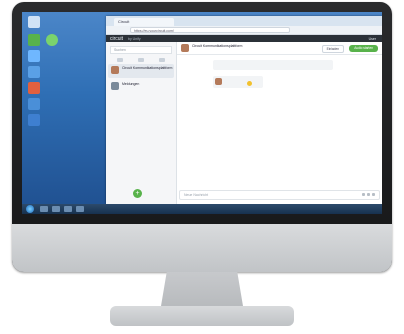 The image size is (404, 334). Describe the element at coordinates (363, 194) in the screenshot. I see `attach-icon` at that location.